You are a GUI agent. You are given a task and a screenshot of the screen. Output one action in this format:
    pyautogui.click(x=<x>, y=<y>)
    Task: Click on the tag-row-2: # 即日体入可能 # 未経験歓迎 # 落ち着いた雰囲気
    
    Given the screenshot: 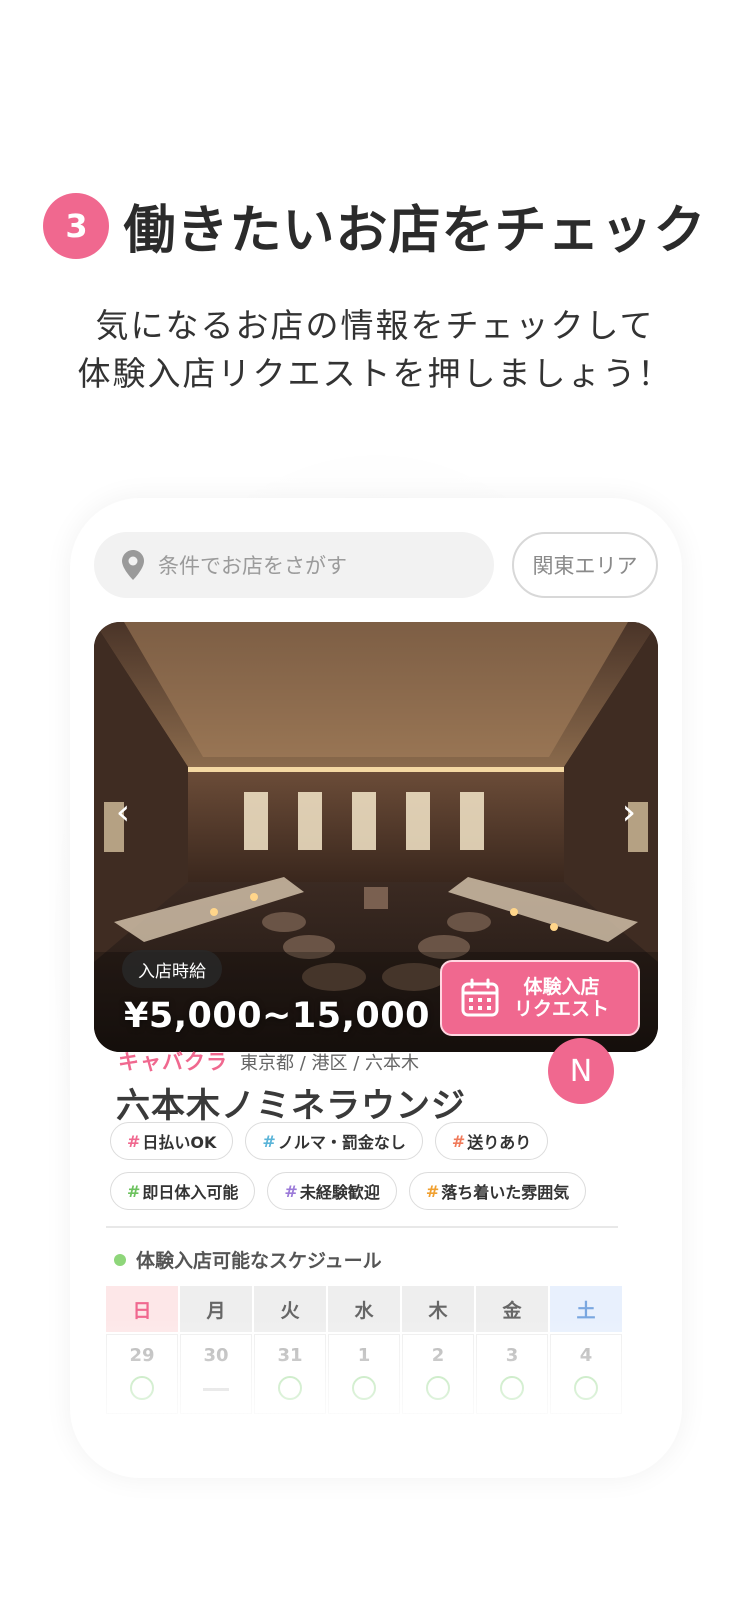 What is the action you would take?
    pyautogui.click(x=380, y=1191)
    